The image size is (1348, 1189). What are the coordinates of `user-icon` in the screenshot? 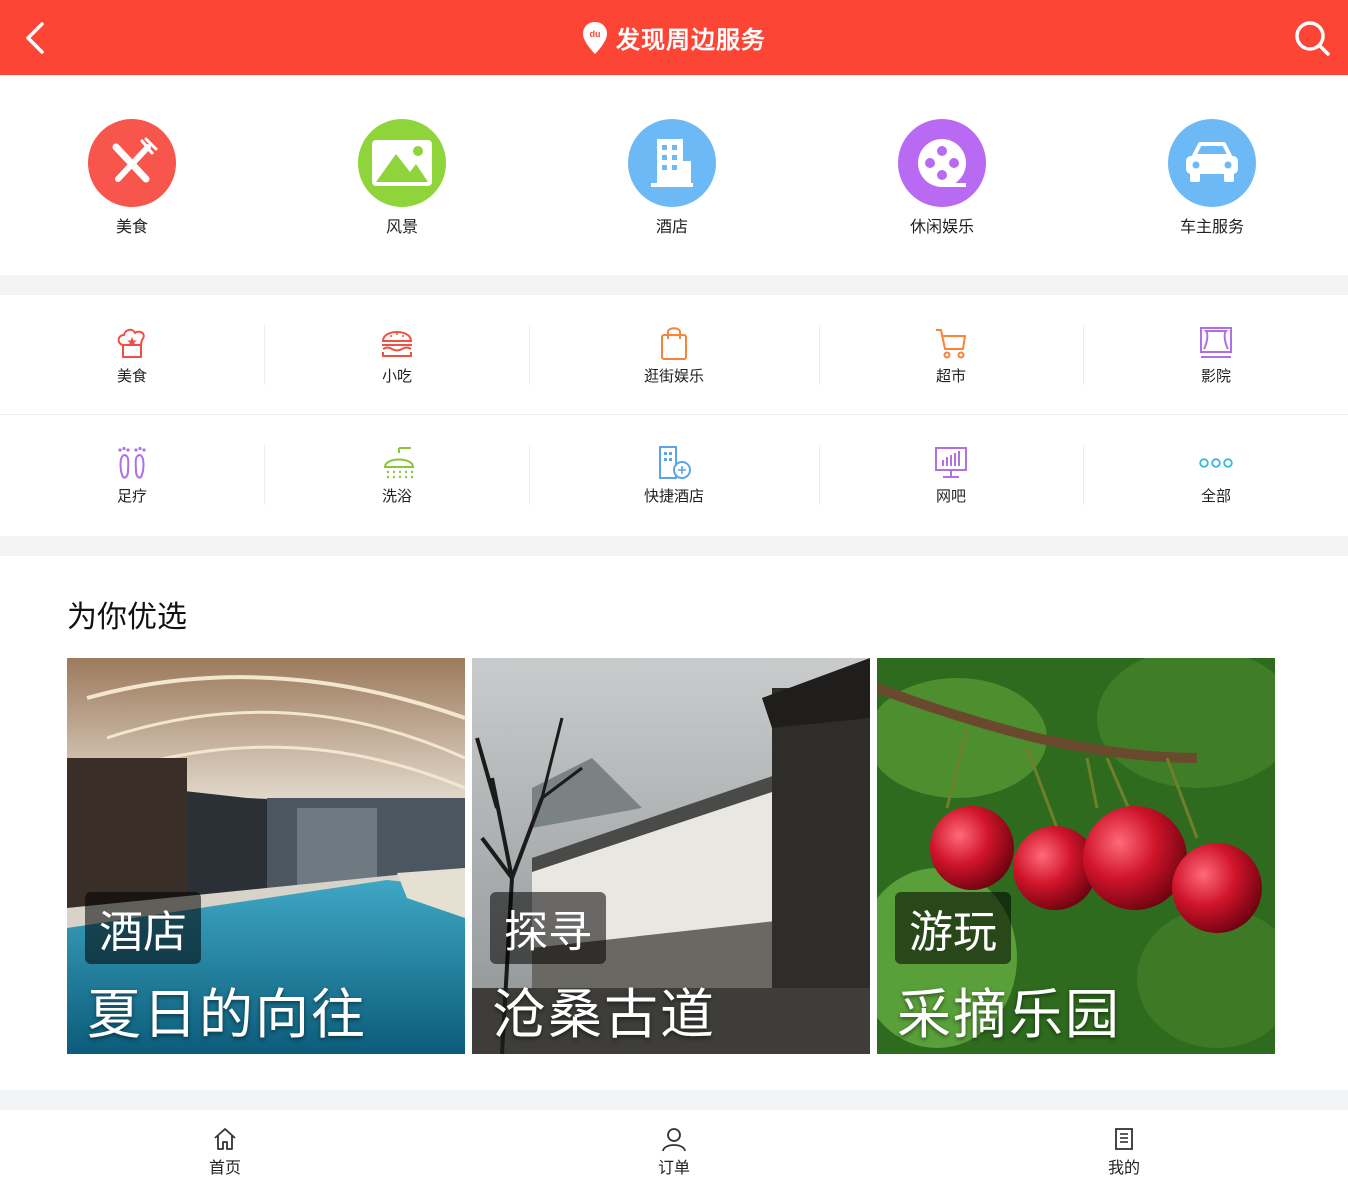 It's located at (674, 1140).